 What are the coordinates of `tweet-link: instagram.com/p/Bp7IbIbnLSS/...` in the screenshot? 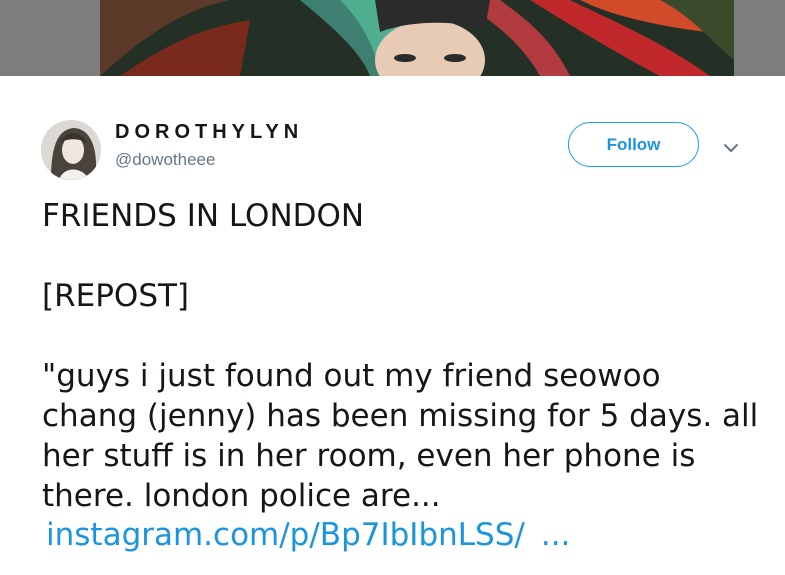 It's located at (308, 535).